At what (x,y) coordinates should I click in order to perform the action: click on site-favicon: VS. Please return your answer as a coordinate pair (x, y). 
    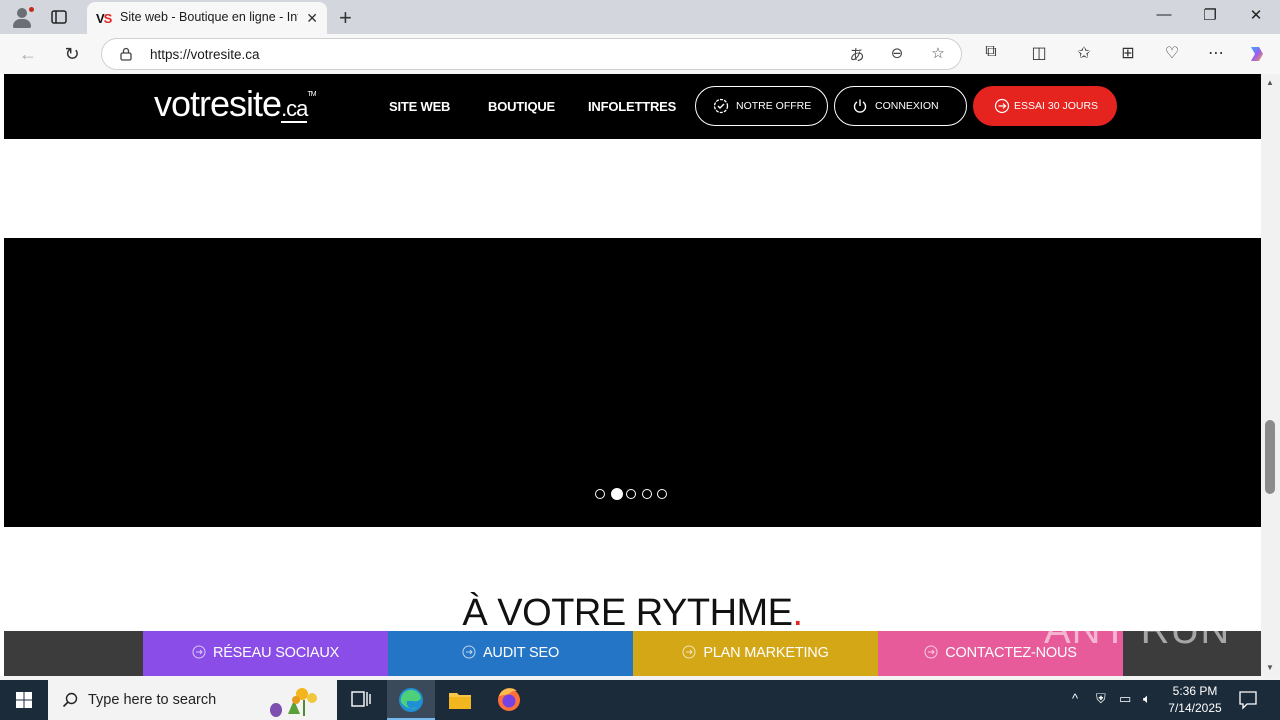
    Looking at the image, I should click on (104, 18).